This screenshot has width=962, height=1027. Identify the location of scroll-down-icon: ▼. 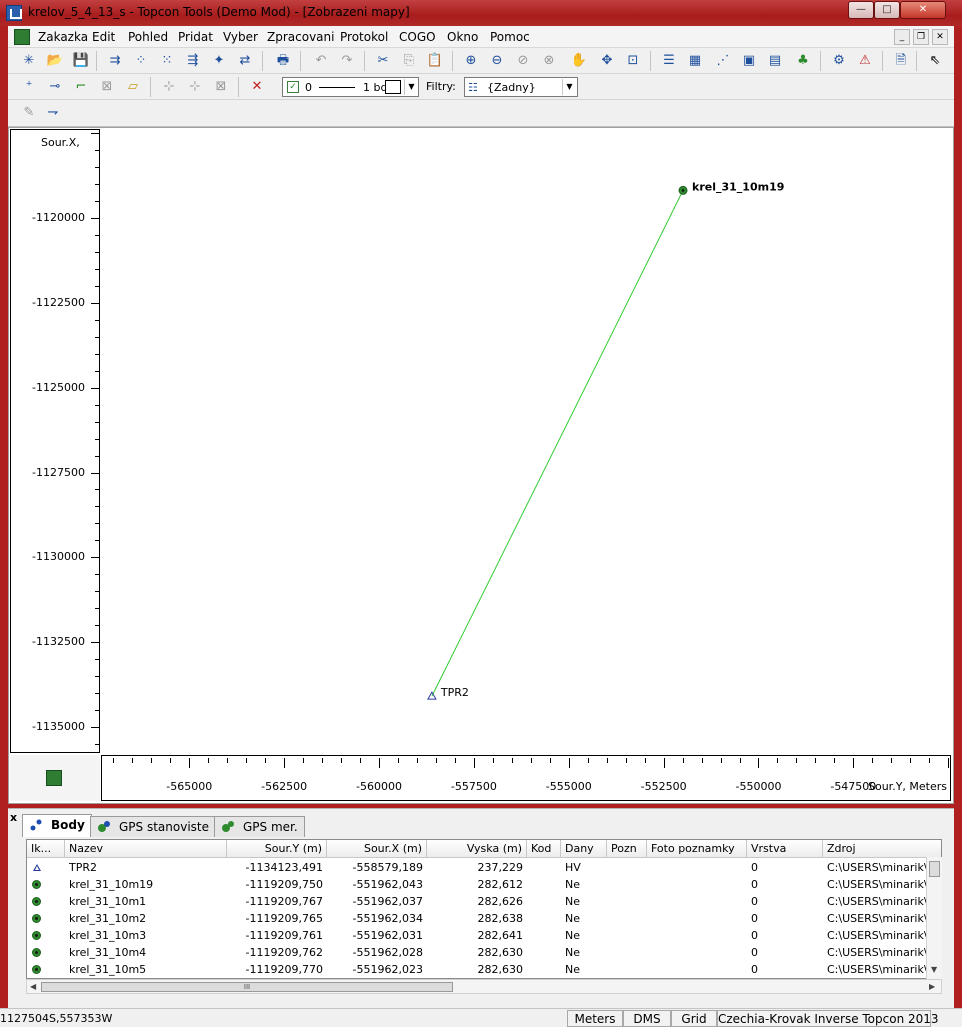
(934, 969).